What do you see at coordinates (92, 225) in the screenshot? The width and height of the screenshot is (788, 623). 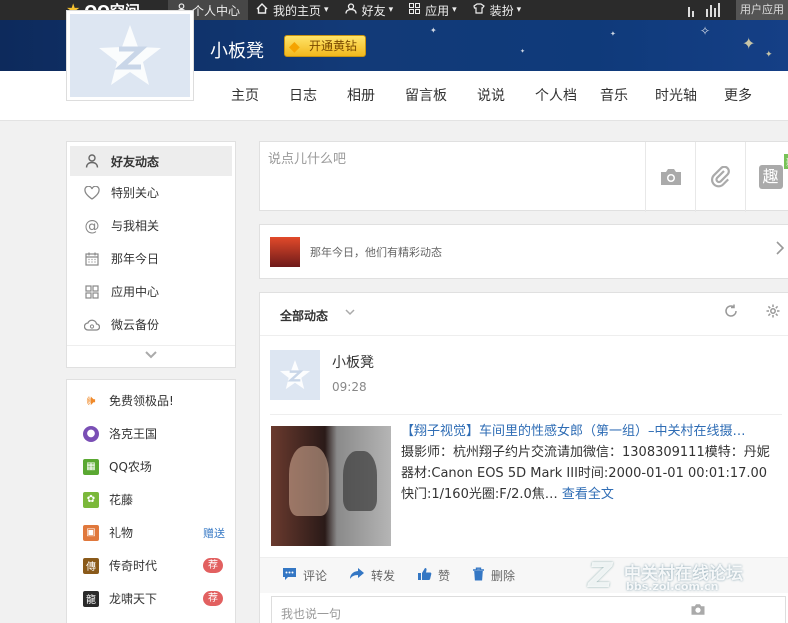 I see `at-icon: @` at bounding box center [92, 225].